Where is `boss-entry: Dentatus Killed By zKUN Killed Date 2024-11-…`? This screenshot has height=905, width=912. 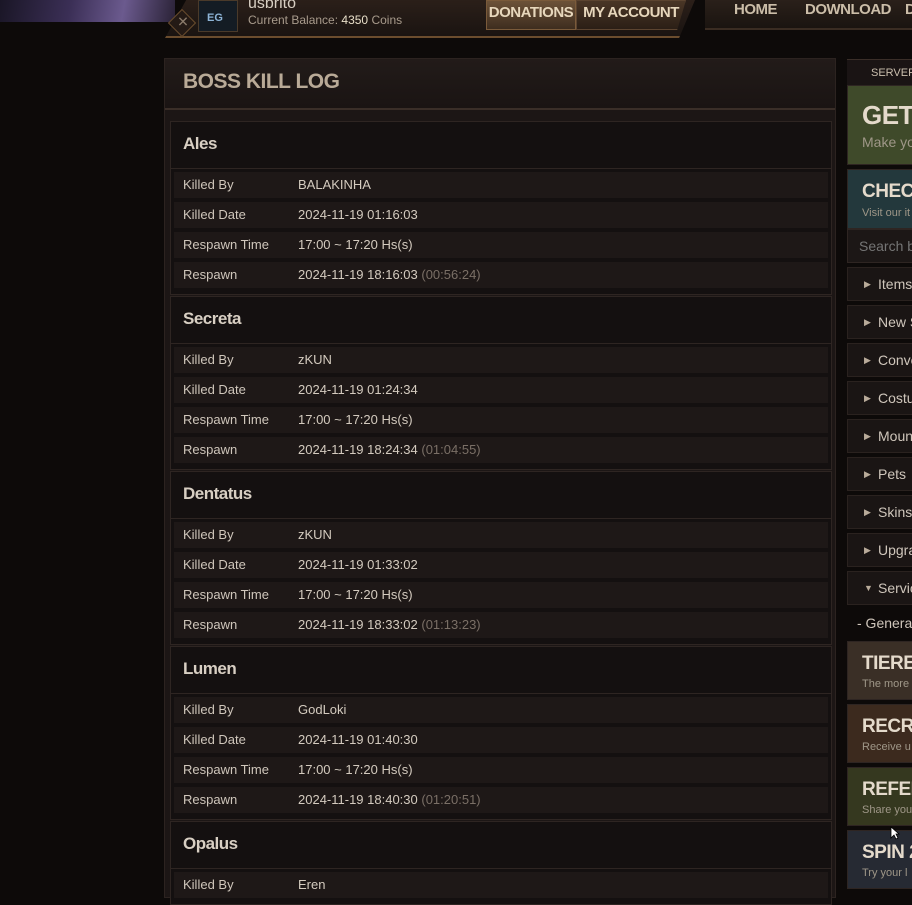 boss-entry: Dentatus Killed By zKUN Killed Date 2024-11-… is located at coordinates (501, 558).